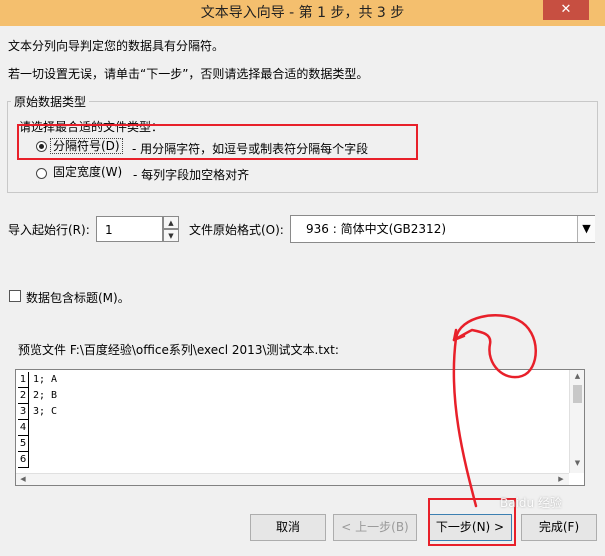  What do you see at coordinates (217, 142) in the screenshot?
I see `annotation-box-delimited` at bounding box center [217, 142].